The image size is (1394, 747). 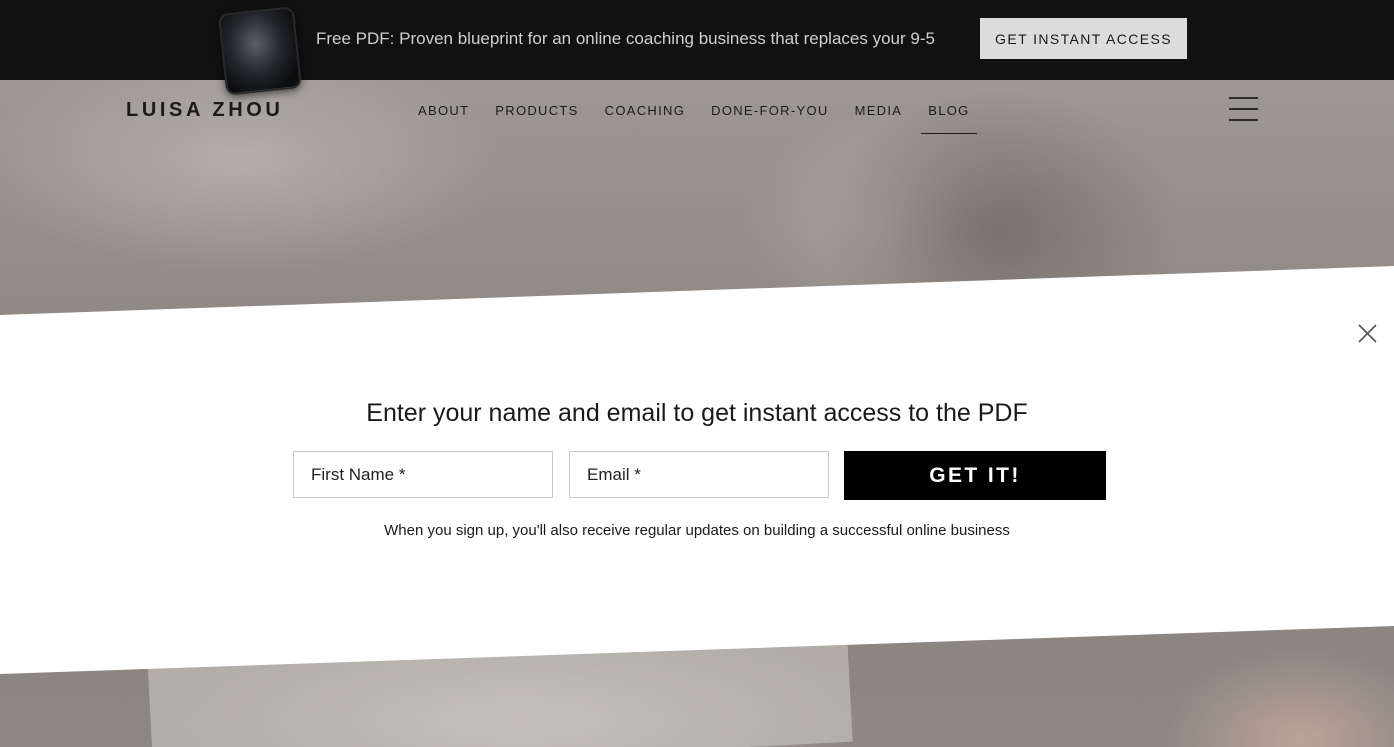 What do you see at coordinates (1083, 38) in the screenshot?
I see `get-instant-access-button: GET INSTANT ACCESS` at bounding box center [1083, 38].